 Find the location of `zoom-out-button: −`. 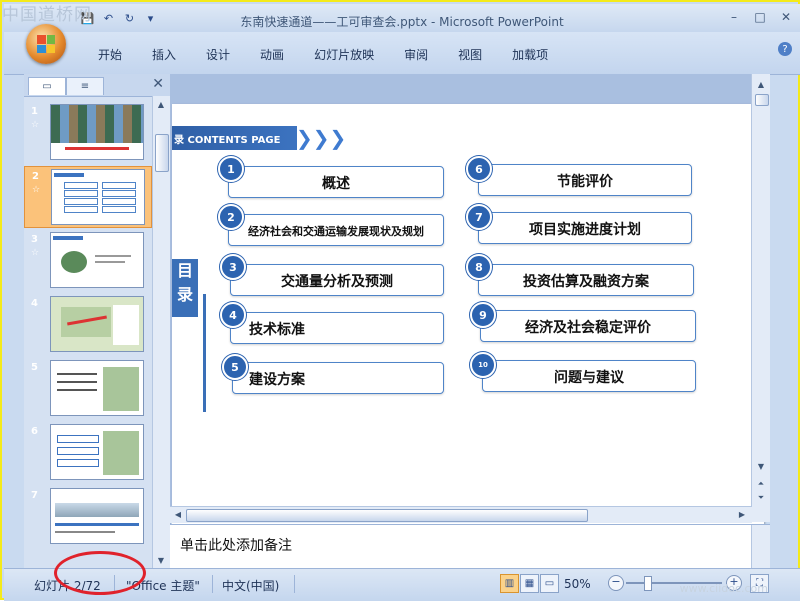

zoom-out-button: − is located at coordinates (616, 583).